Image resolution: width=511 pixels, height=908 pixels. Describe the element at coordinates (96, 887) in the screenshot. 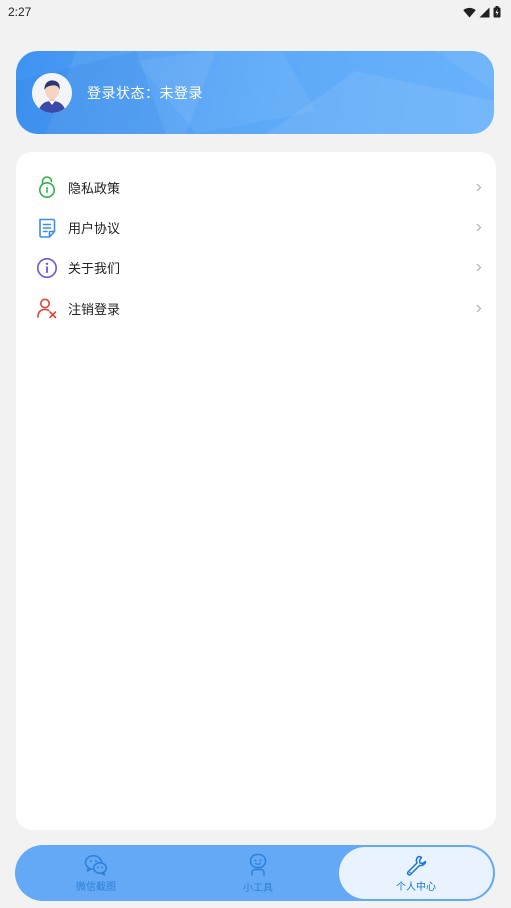

I see `tab-label: 微信截图` at that location.